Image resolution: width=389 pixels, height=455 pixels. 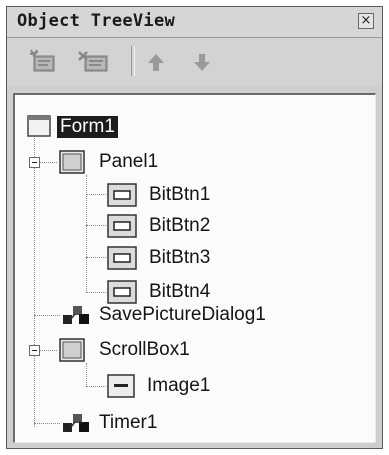 I want to click on tree-node-label: BitBtn2, so click(x=180, y=225).